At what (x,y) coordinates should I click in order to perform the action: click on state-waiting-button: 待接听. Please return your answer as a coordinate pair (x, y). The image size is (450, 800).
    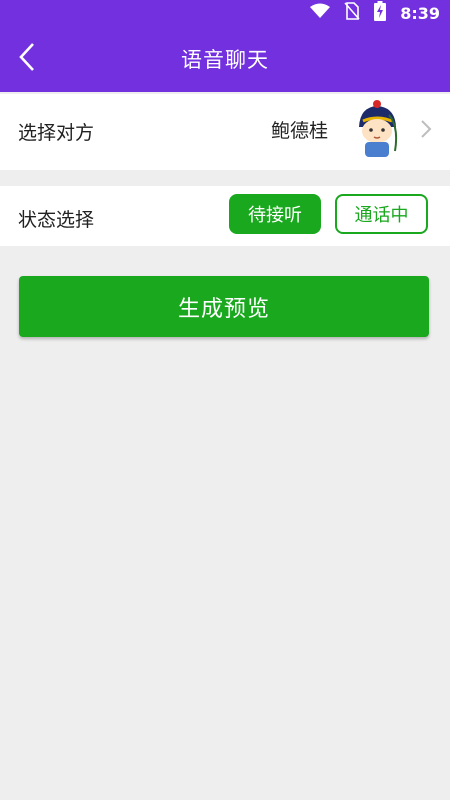
    Looking at the image, I should click on (275, 214).